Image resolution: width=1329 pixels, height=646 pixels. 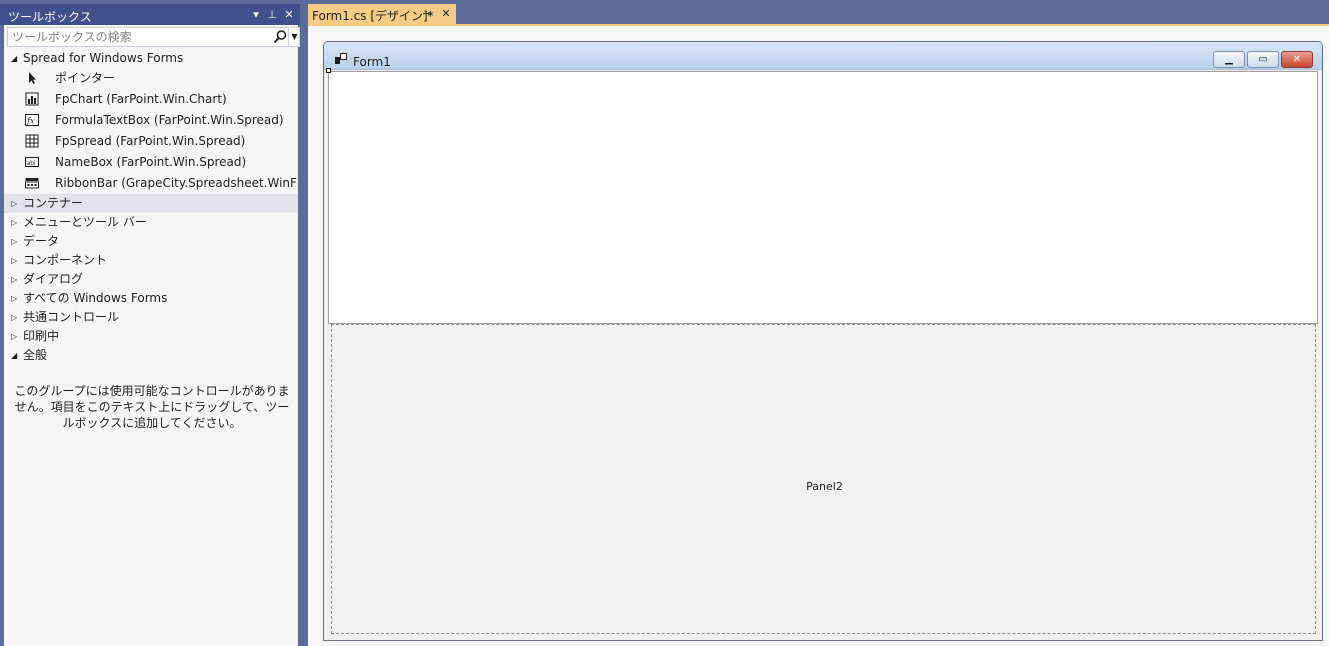 What do you see at coordinates (95, 298) in the screenshot?
I see `category-label: すべての Windows Forms` at bounding box center [95, 298].